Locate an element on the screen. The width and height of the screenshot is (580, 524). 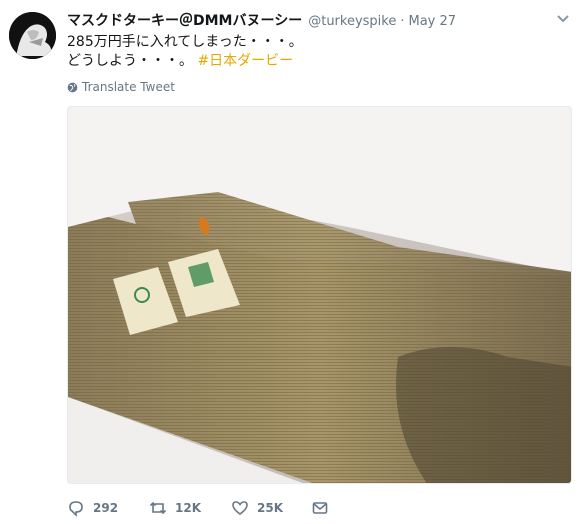
like-button: 25K is located at coordinates (271, 508).